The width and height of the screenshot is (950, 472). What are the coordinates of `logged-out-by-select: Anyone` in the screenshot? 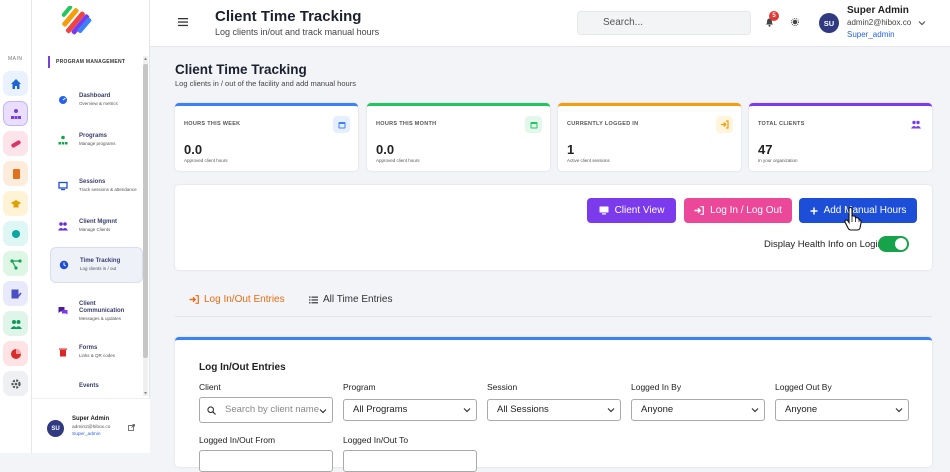 It's located at (842, 410).